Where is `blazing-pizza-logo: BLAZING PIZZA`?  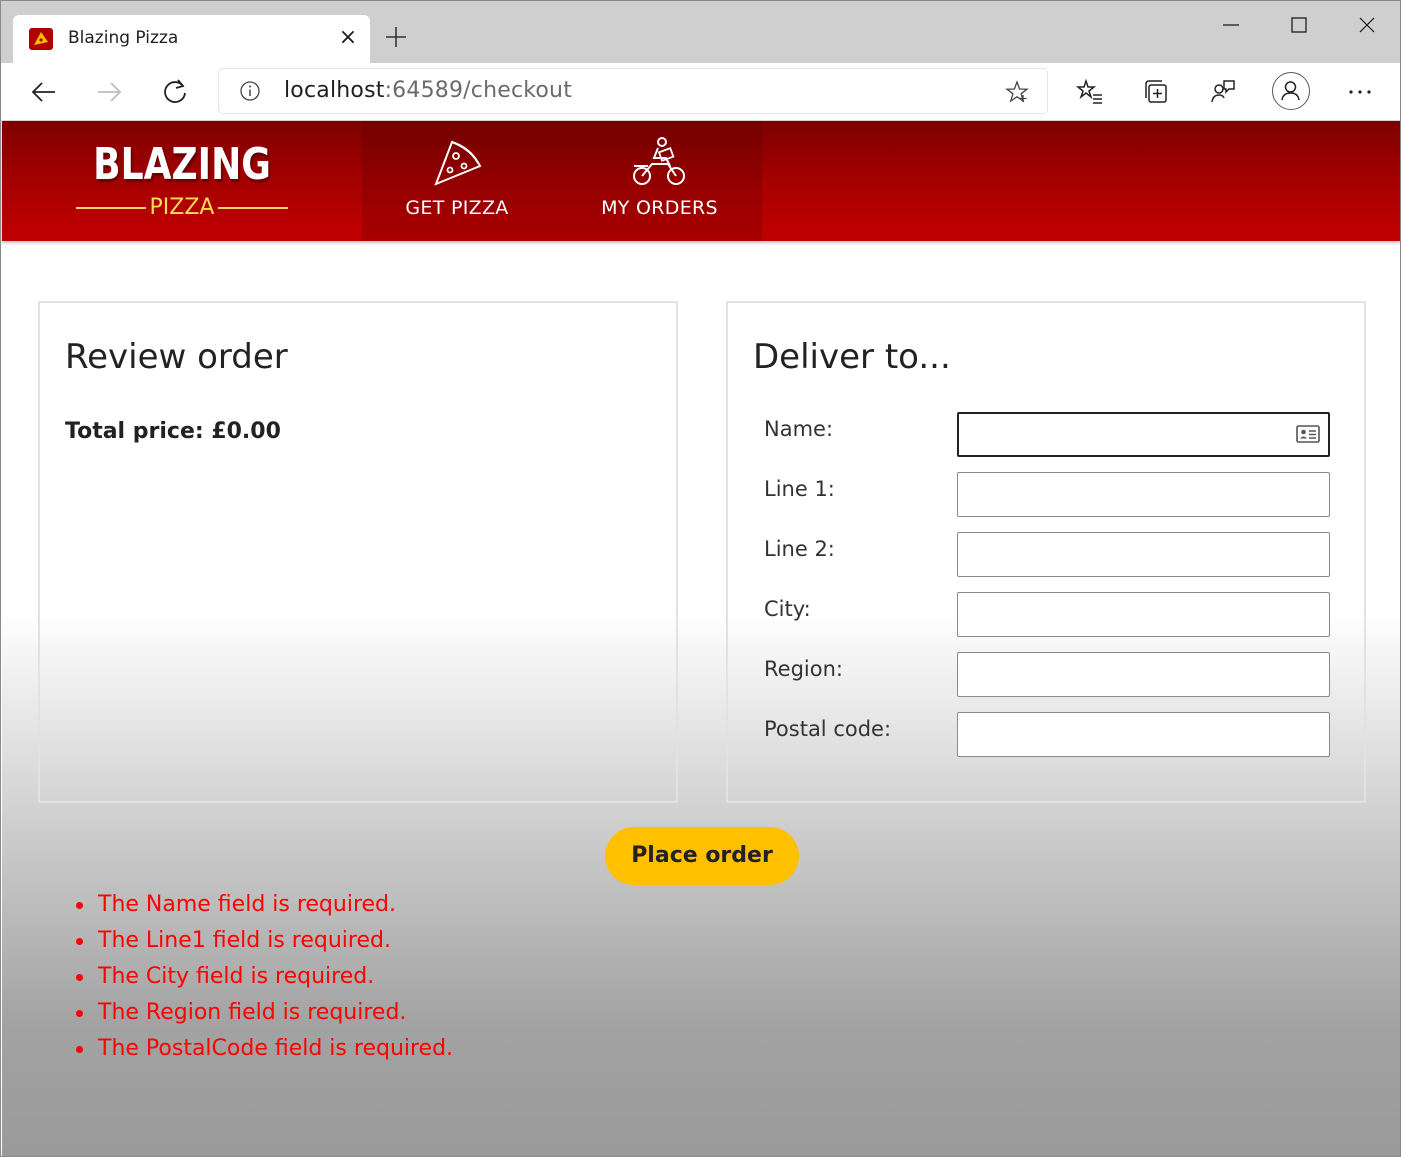 blazing-pizza-logo: BLAZING PIZZA is located at coordinates (182, 184).